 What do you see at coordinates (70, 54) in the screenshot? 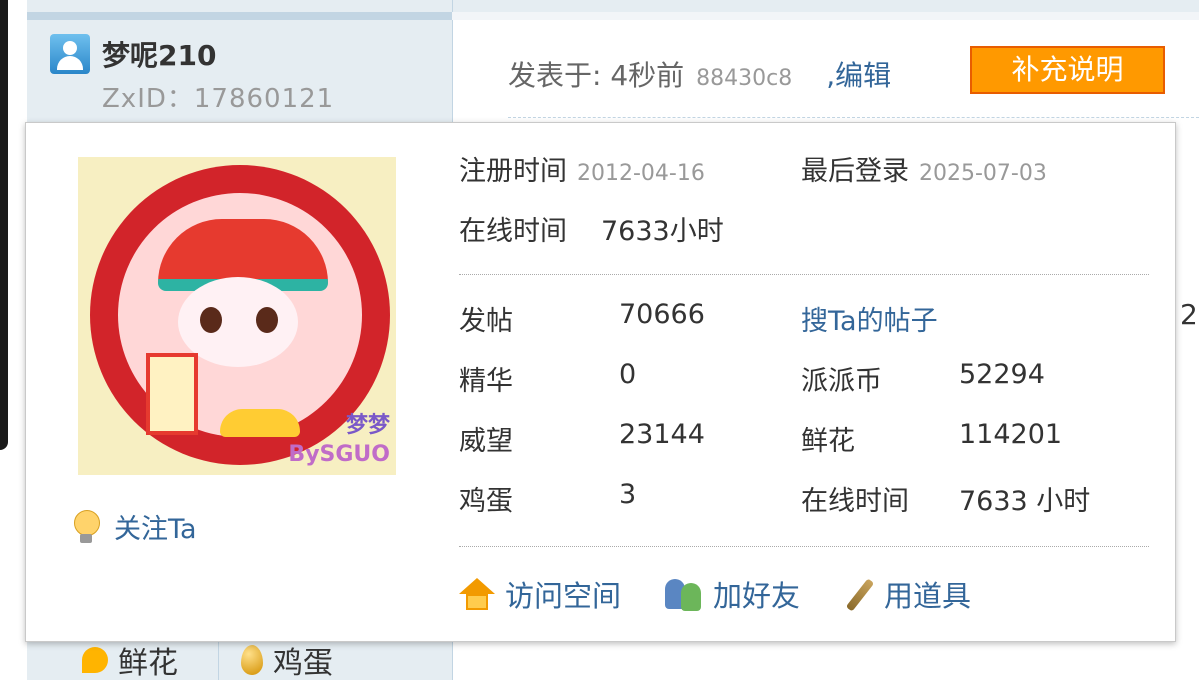
I see `user-icon` at bounding box center [70, 54].